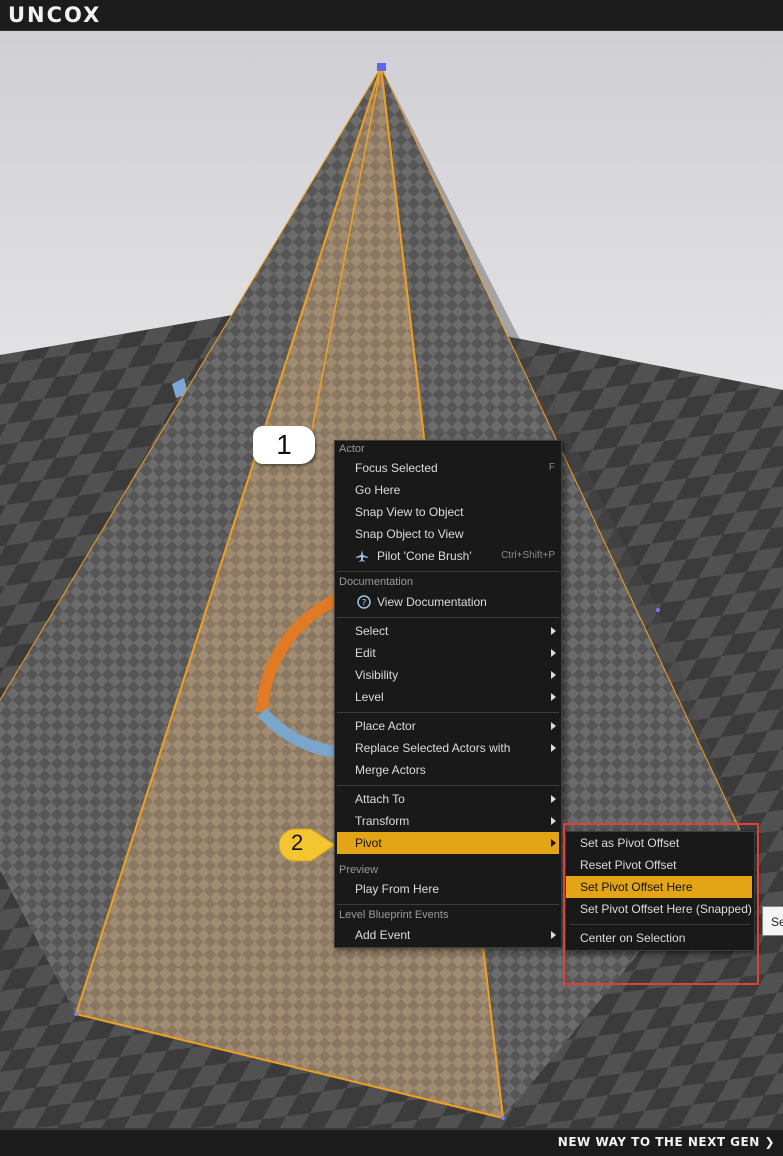 This screenshot has width=783, height=1156. I want to click on menu-item-focus-selected: Focus Selected F, so click(448, 468).